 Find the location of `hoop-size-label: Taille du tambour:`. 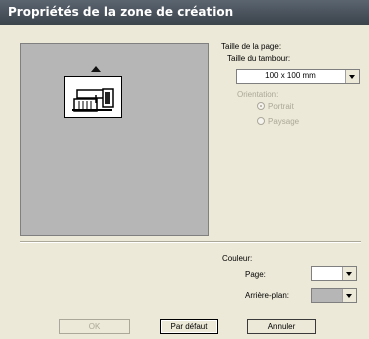

hoop-size-label: Taille du tambour: is located at coordinates (259, 58).